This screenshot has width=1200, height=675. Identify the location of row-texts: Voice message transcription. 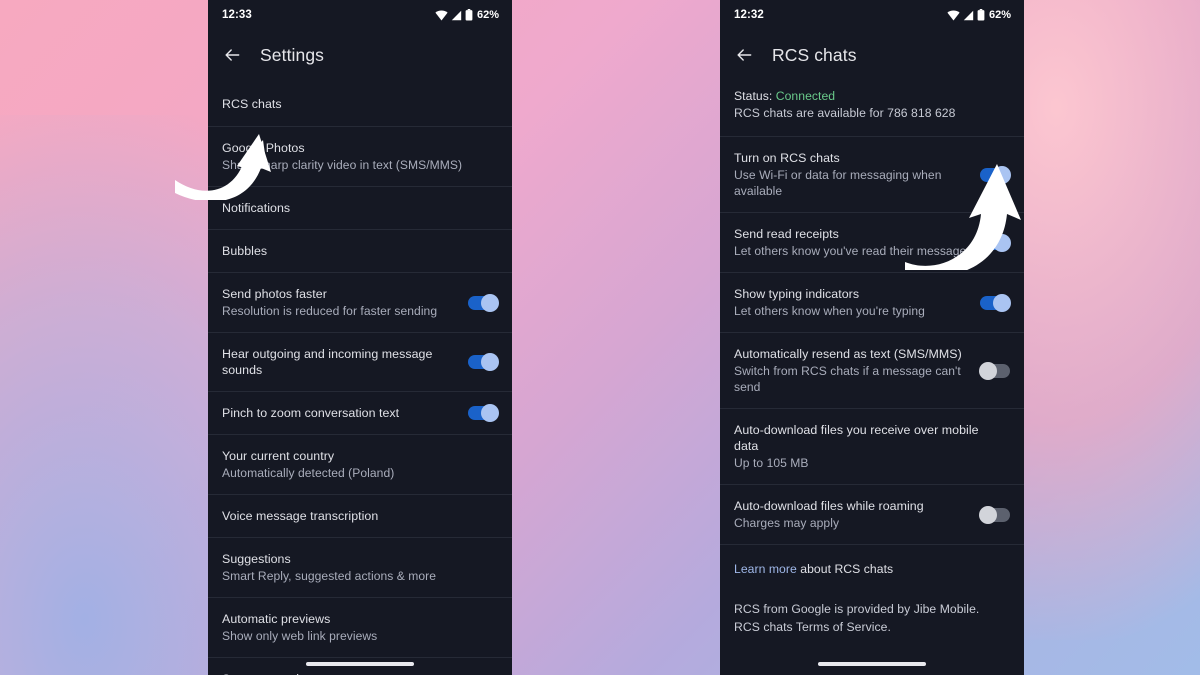
(360, 516).